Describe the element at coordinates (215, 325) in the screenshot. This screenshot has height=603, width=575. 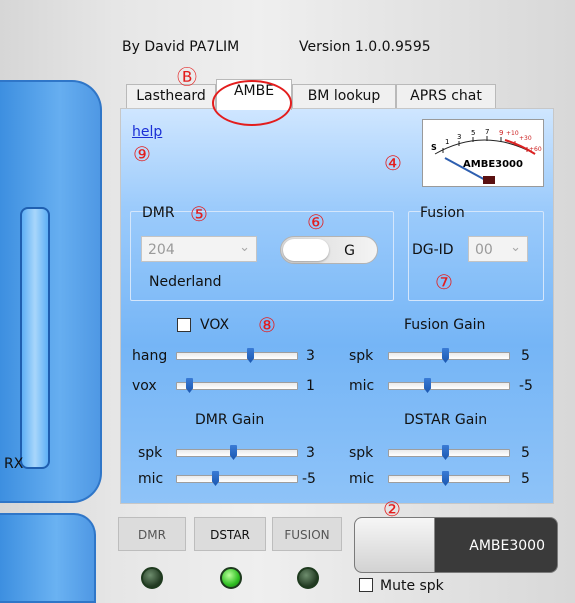
I see `vox-label: VOX` at that location.